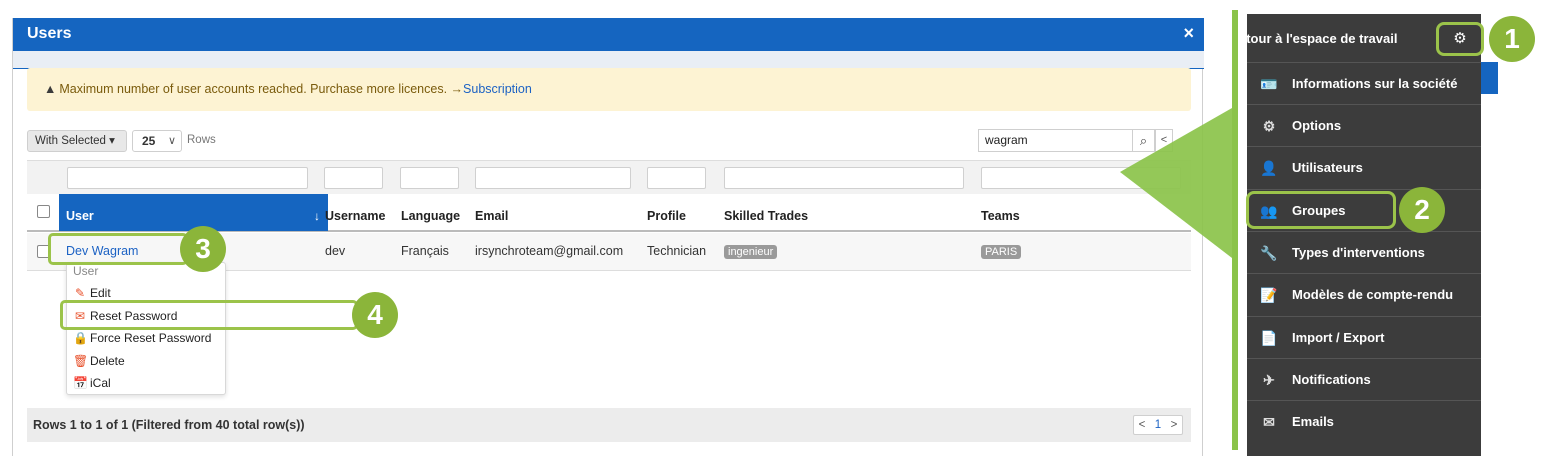 This screenshot has height=456, width=1552. What do you see at coordinates (608, 60) in the screenshot?
I see `modal-header-band` at bounding box center [608, 60].